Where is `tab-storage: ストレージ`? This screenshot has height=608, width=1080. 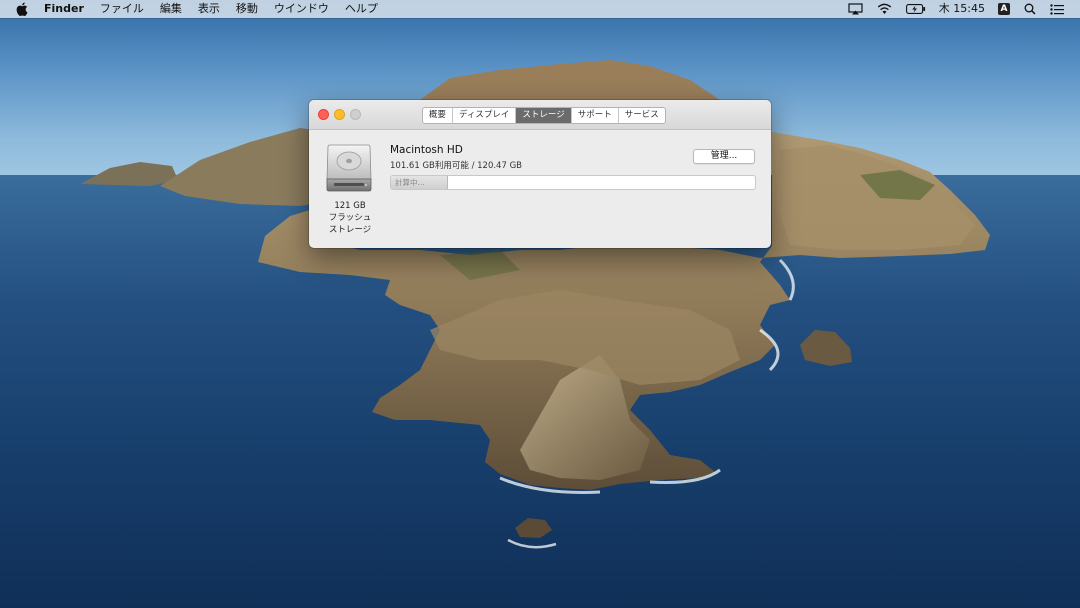 tab-storage: ストレージ is located at coordinates (544, 115).